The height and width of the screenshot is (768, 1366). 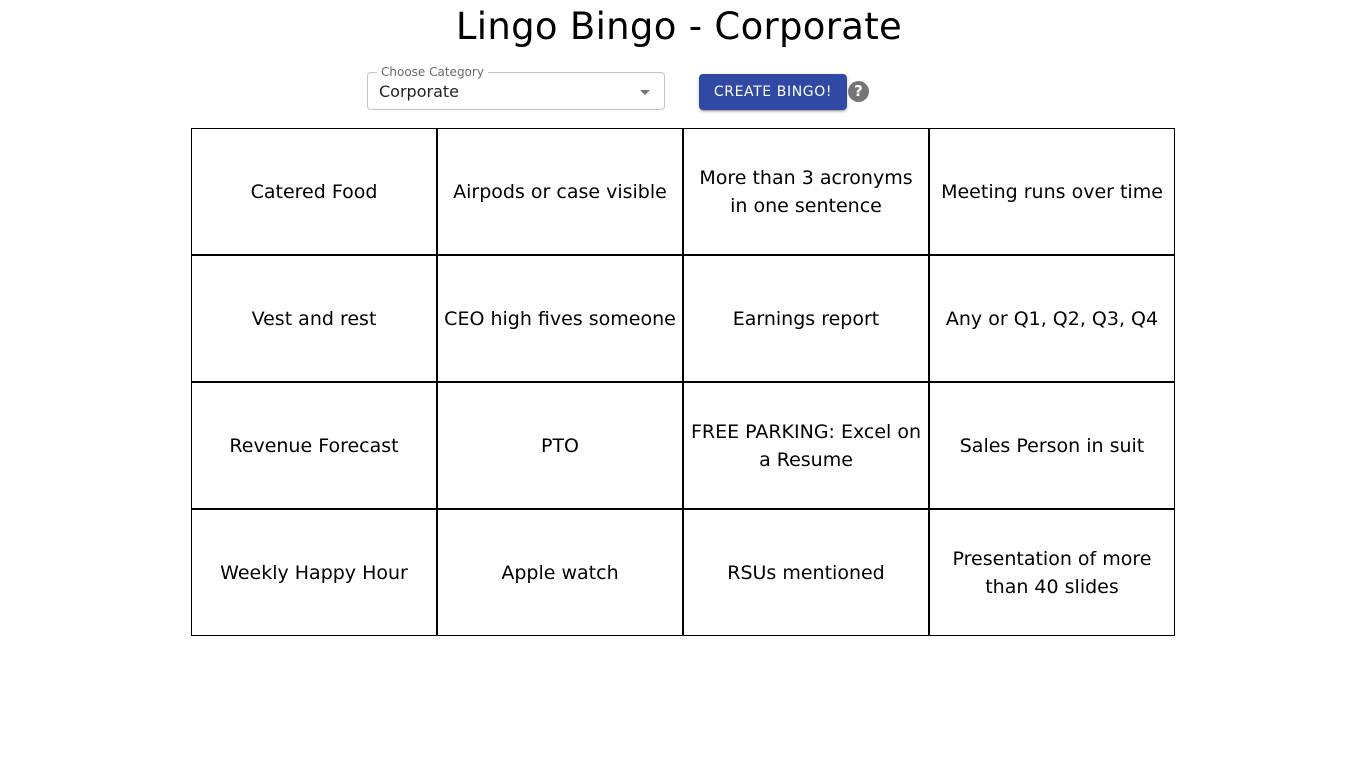 I want to click on bingo-cell: PTO, so click(x=560, y=445).